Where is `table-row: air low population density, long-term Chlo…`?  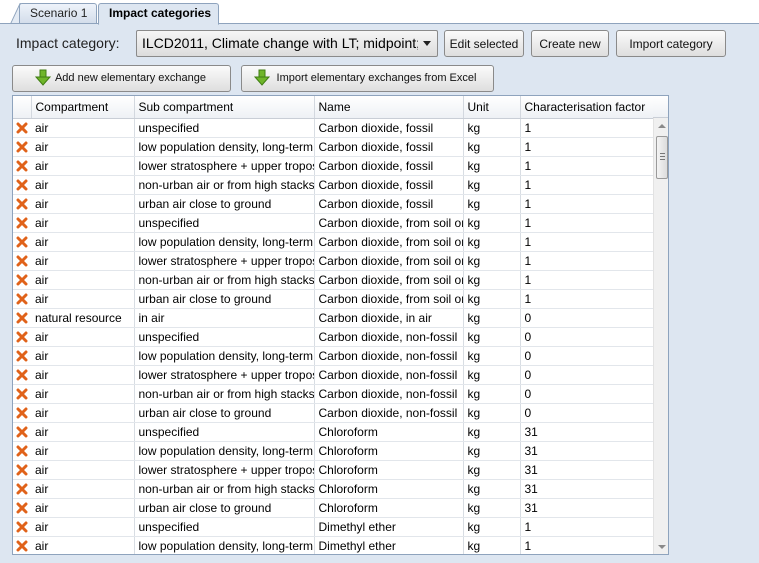
table-row: air low population density, long-term Chlo… is located at coordinates (333, 451).